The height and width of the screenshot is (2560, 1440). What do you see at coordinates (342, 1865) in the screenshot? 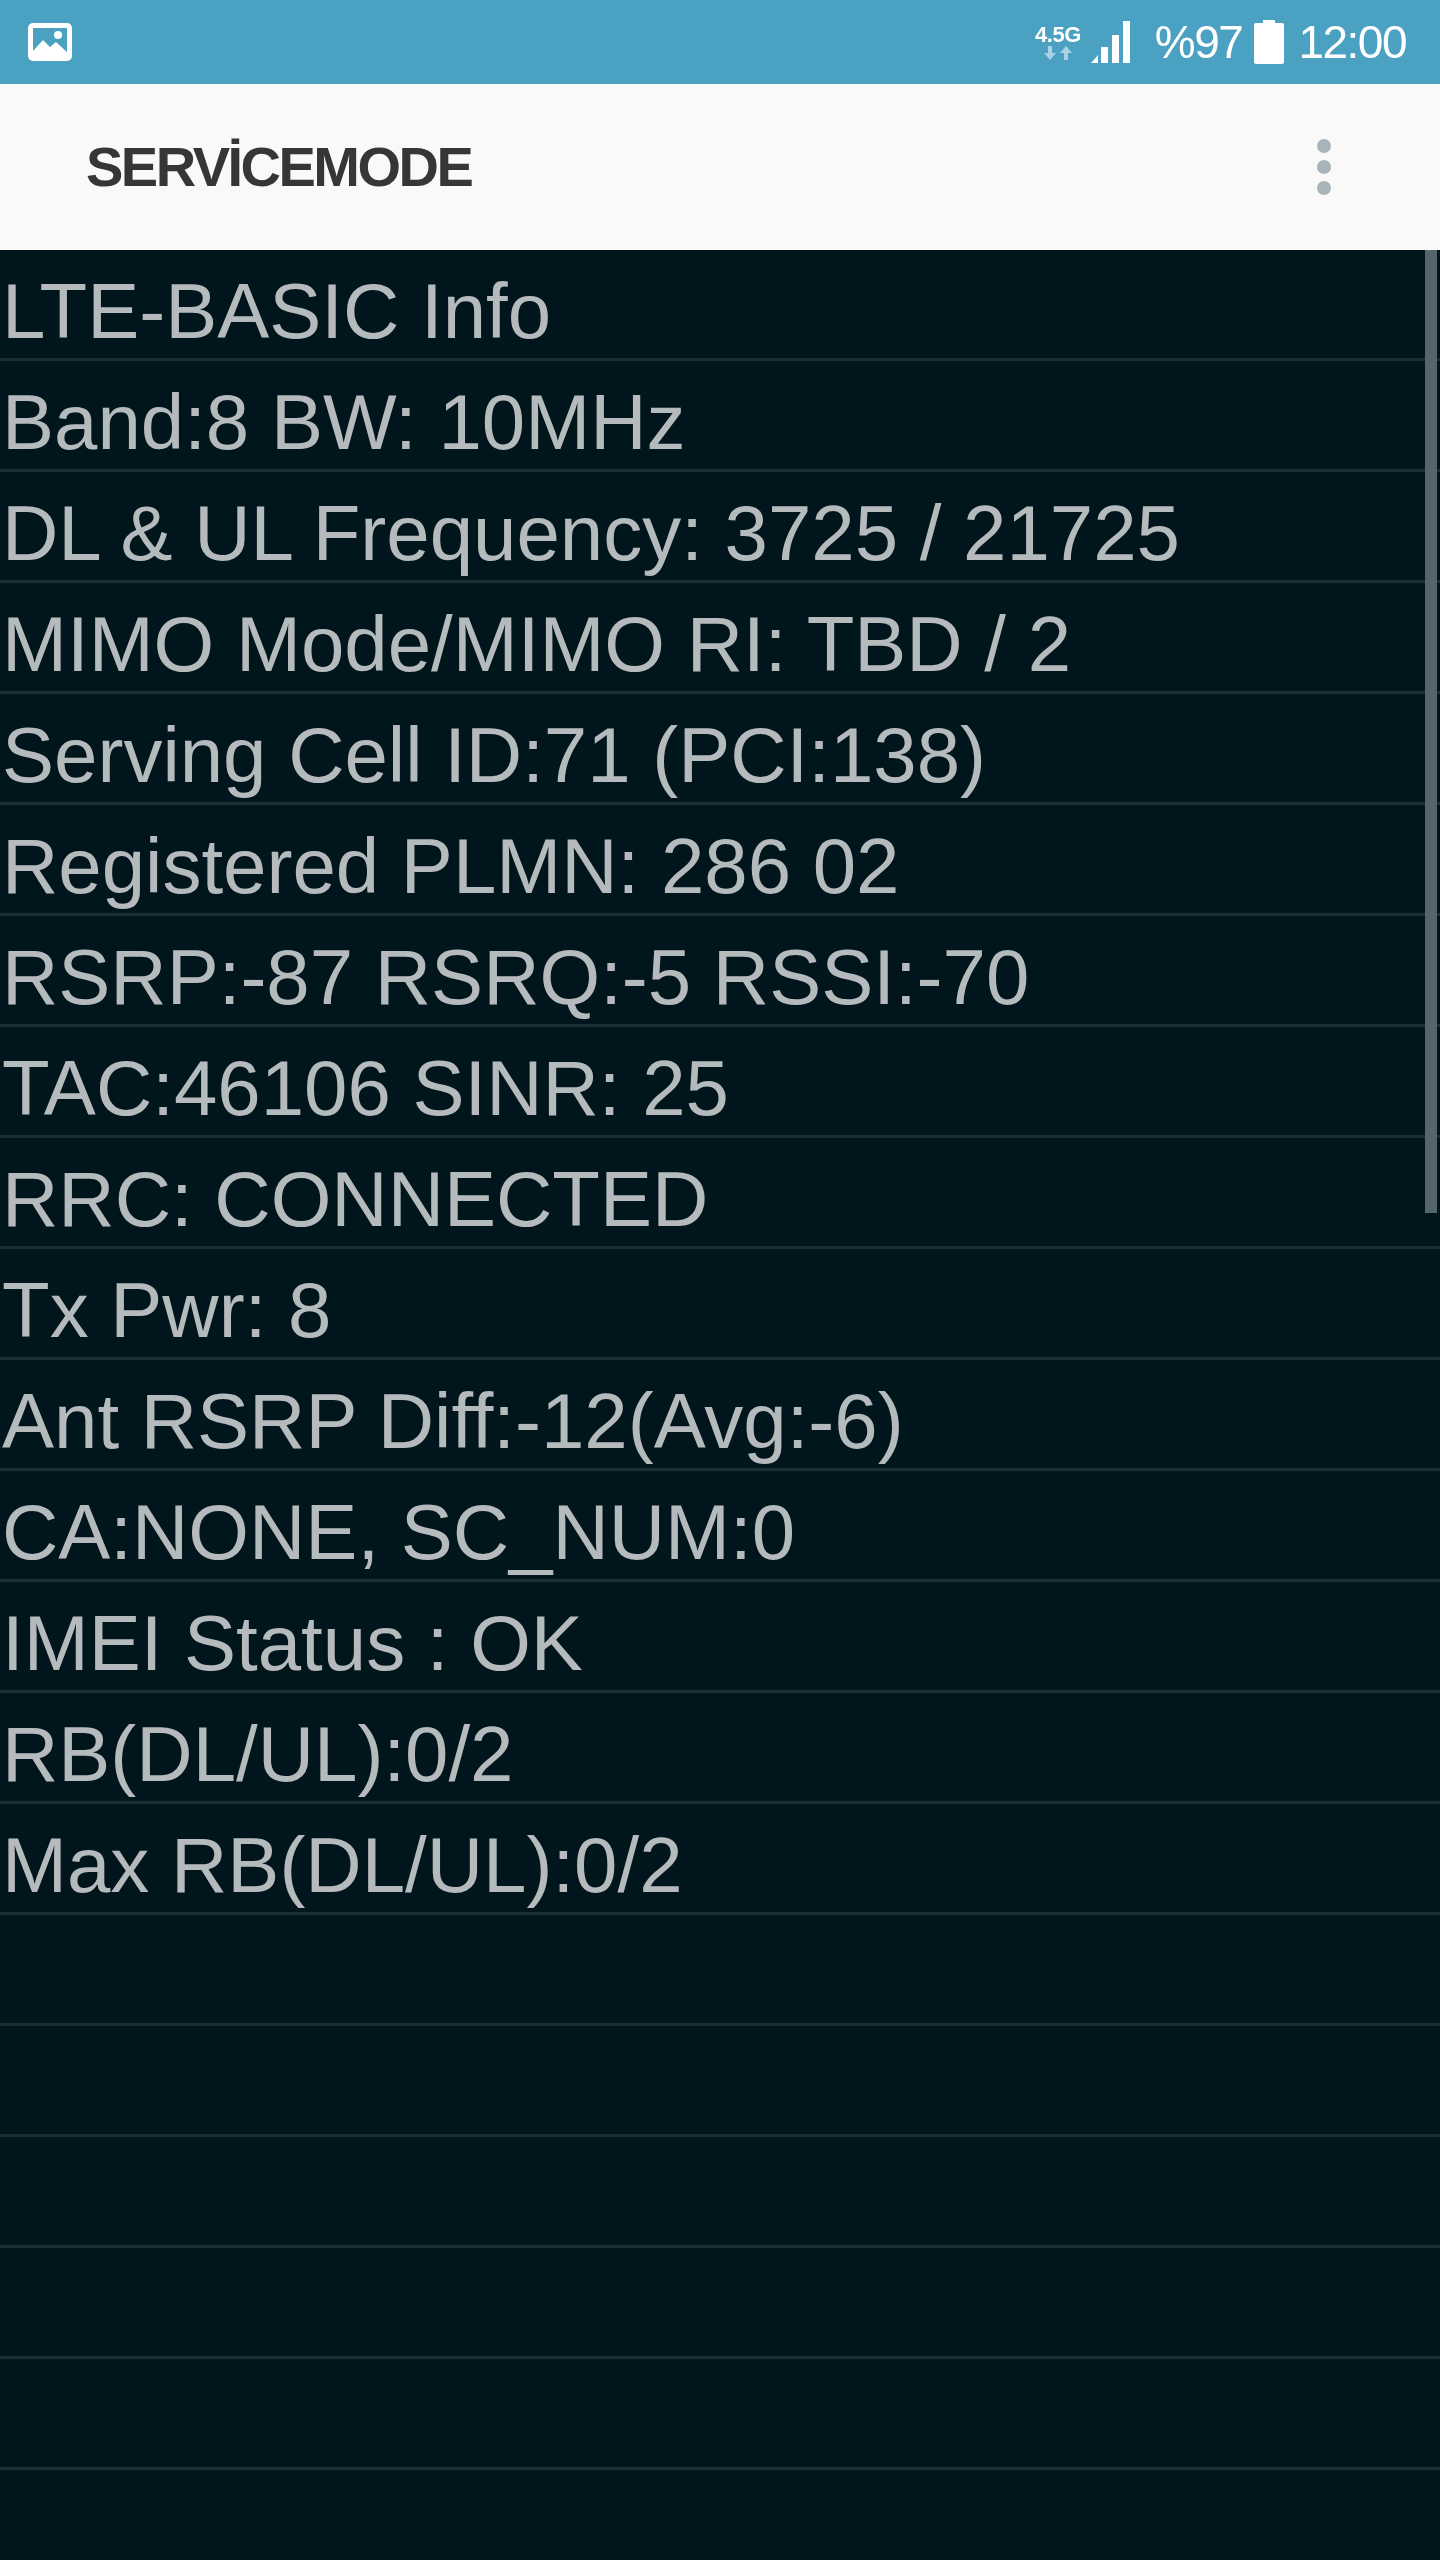
I see `info-text: Max RB(DL/UL):0/2` at bounding box center [342, 1865].